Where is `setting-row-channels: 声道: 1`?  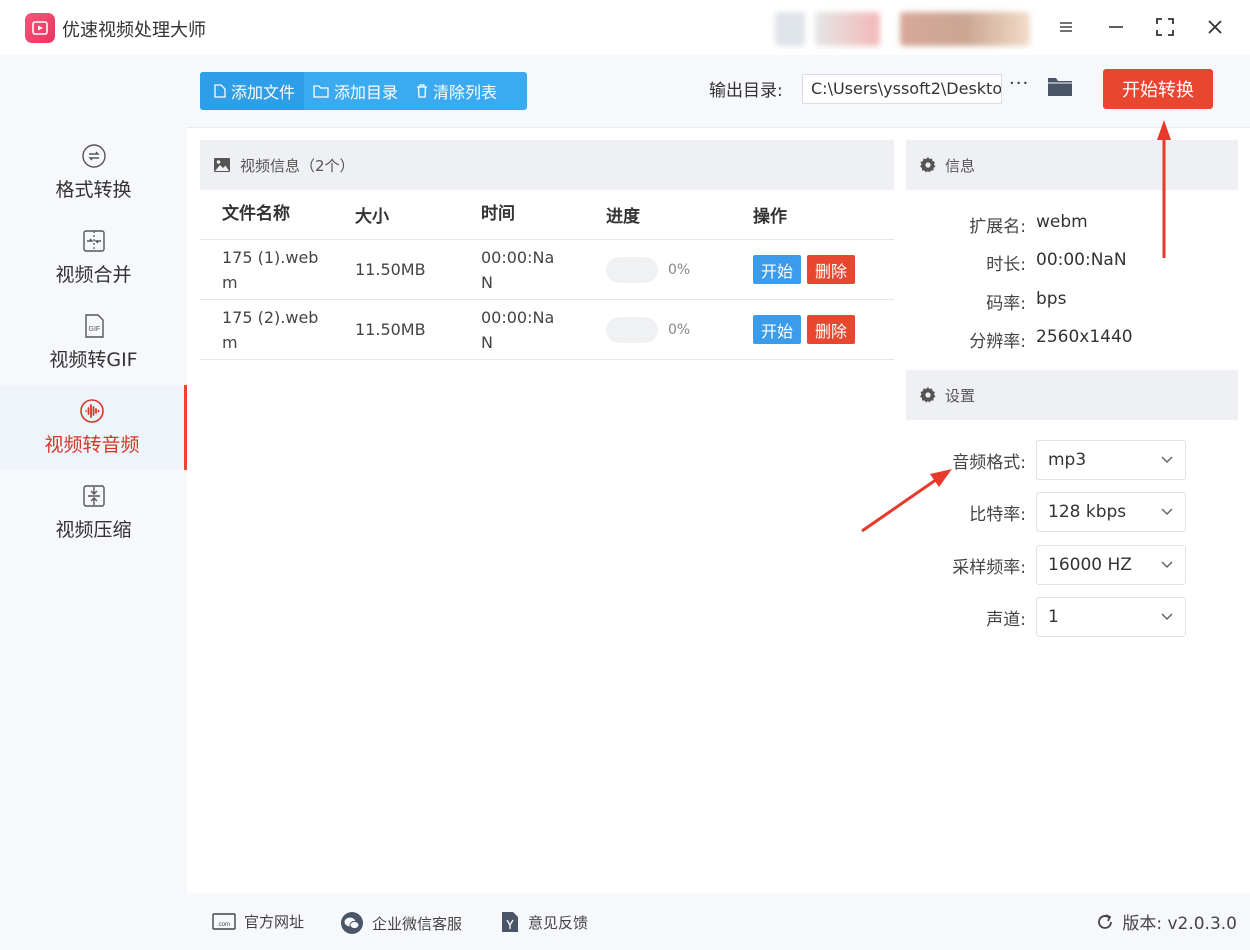 setting-row-channels: 声道: 1 is located at coordinates (1072, 617).